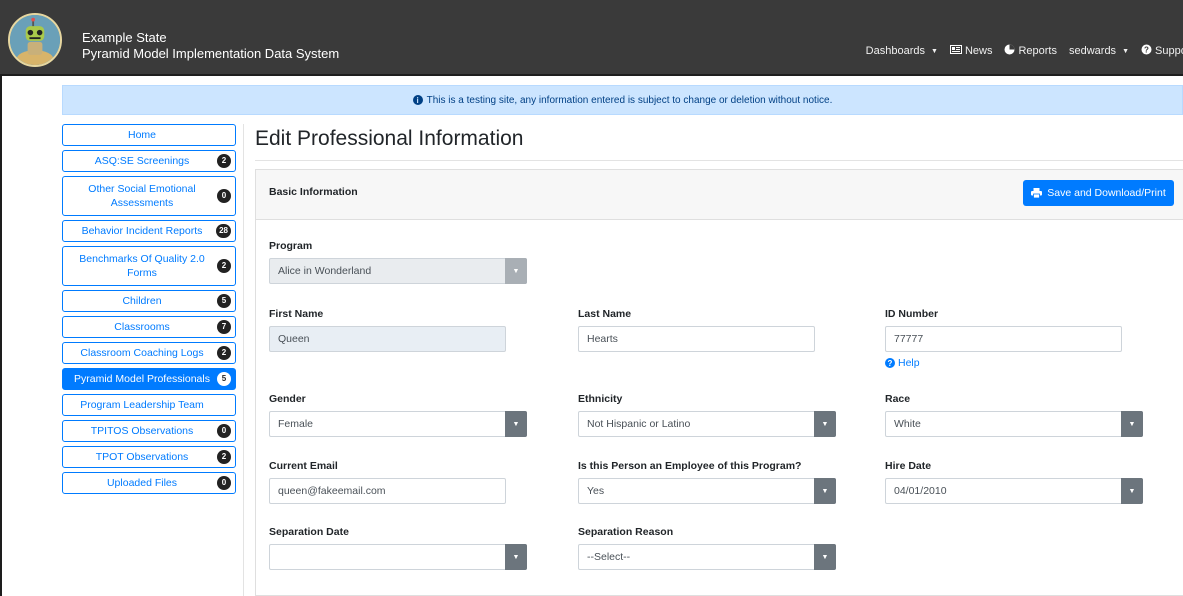 The width and height of the screenshot is (1183, 596). Describe the element at coordinates (696, 339) in the screenshot. I see `last-name-input` at that location.